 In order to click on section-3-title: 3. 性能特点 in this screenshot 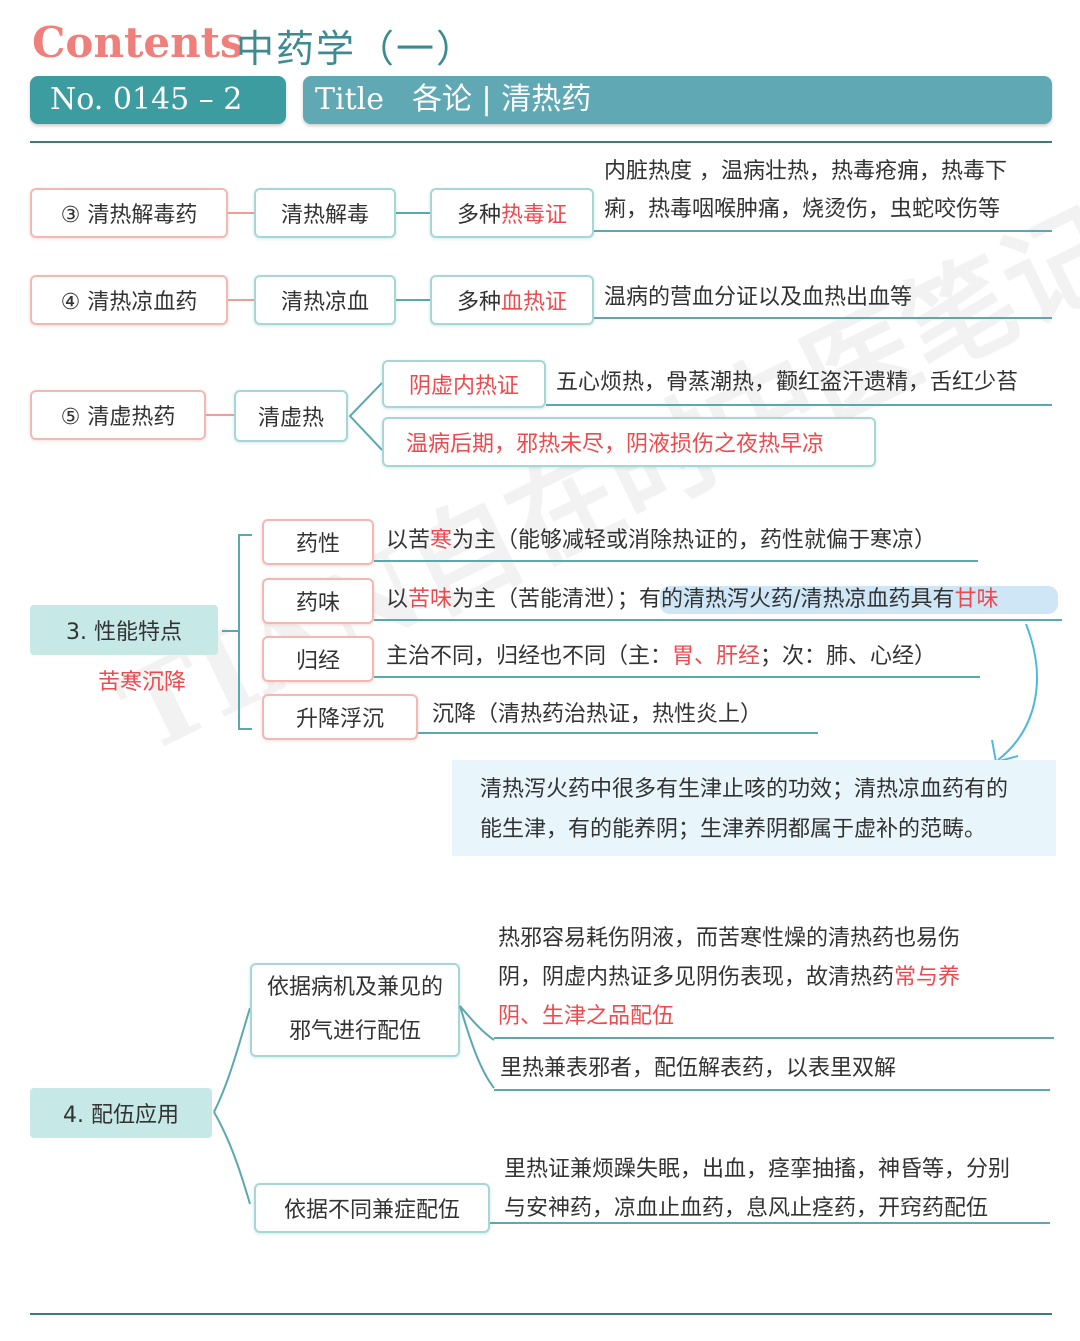, I will do `click(124, 630)`.